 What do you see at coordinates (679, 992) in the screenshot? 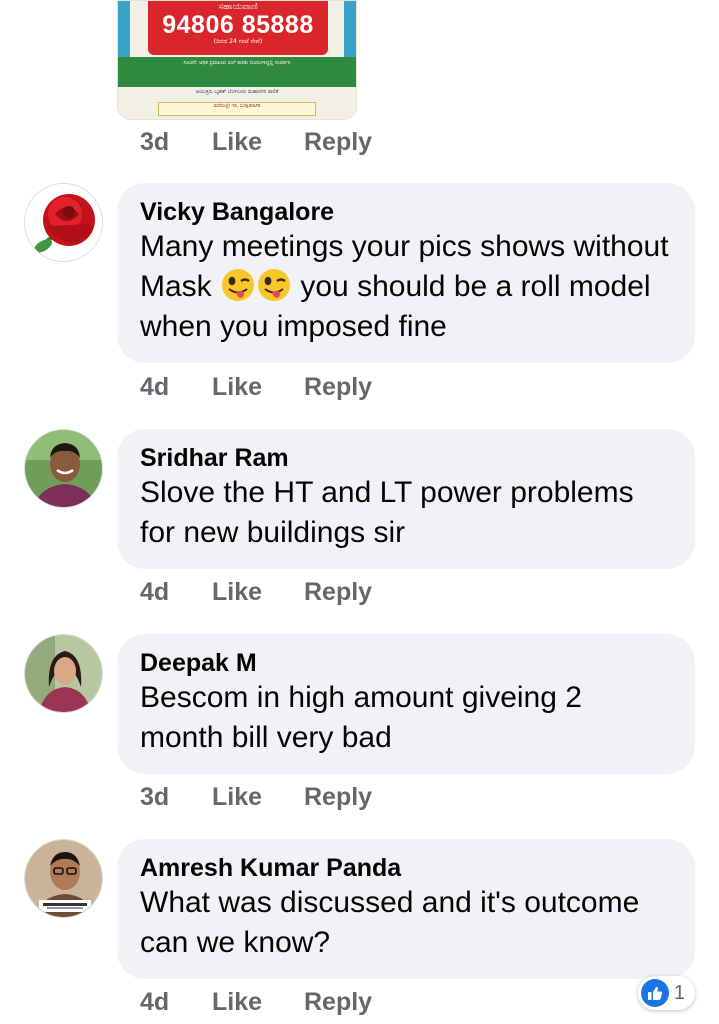
I see `reaction-count: 1` at bounding box center [679, 992].